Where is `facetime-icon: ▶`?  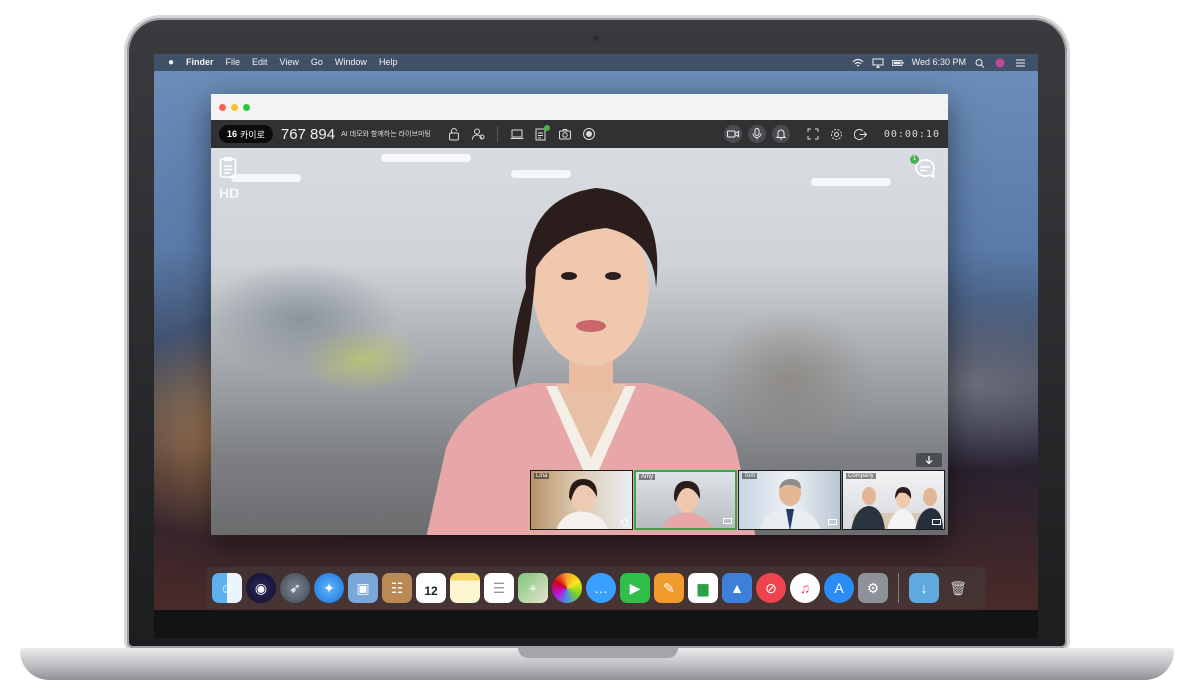
facetime-icon: ▶ is located at coordinates (635, 588).